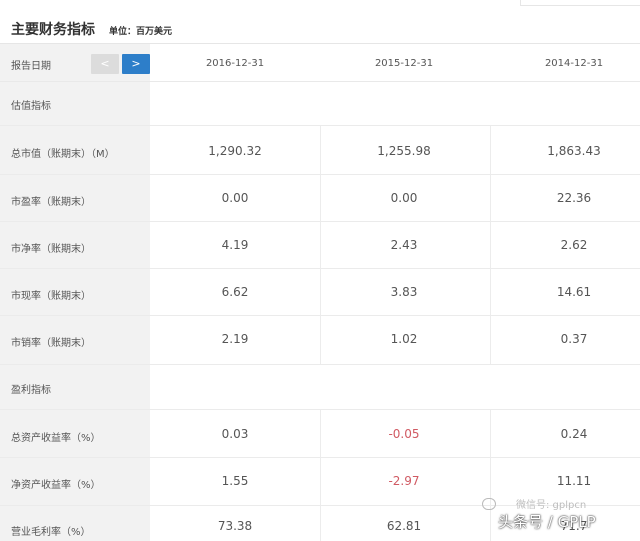 The height and width of the screenshot is (541, 640). What do you see at coordinates (51, 343) in the screenshot?
I see `row-label: 市销率（账期末）` at bounding box center [51, 343].